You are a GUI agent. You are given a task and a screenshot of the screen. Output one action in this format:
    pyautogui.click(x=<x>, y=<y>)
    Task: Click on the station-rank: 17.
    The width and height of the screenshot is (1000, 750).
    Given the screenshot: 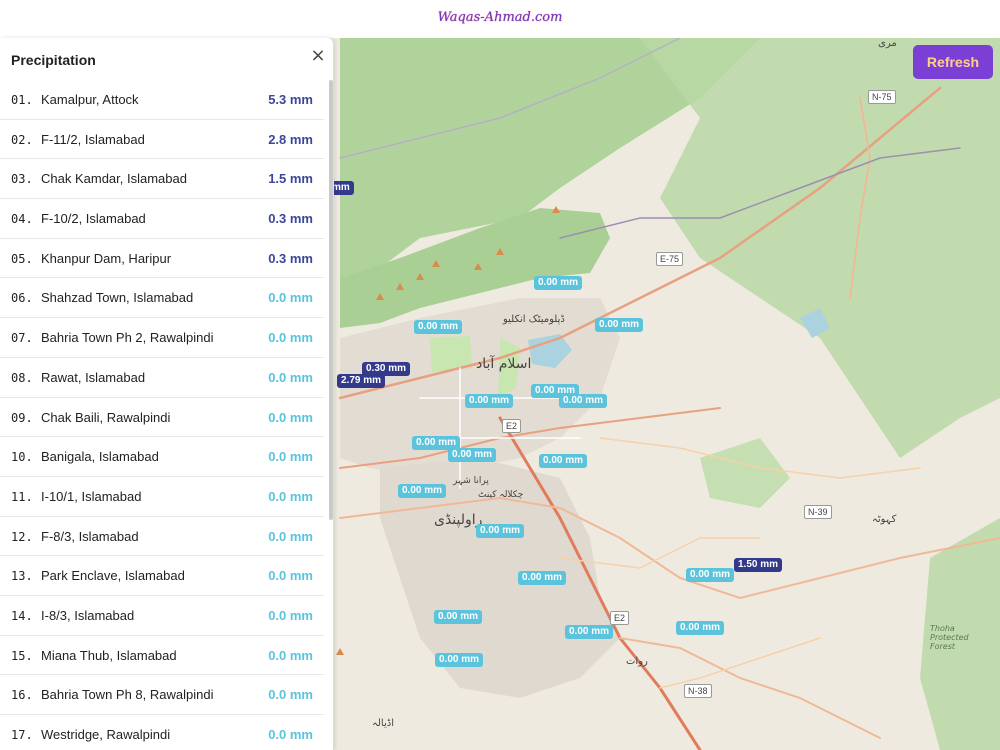 What is the action you would take?
    pyautogui.click(x=22, y=735)
    